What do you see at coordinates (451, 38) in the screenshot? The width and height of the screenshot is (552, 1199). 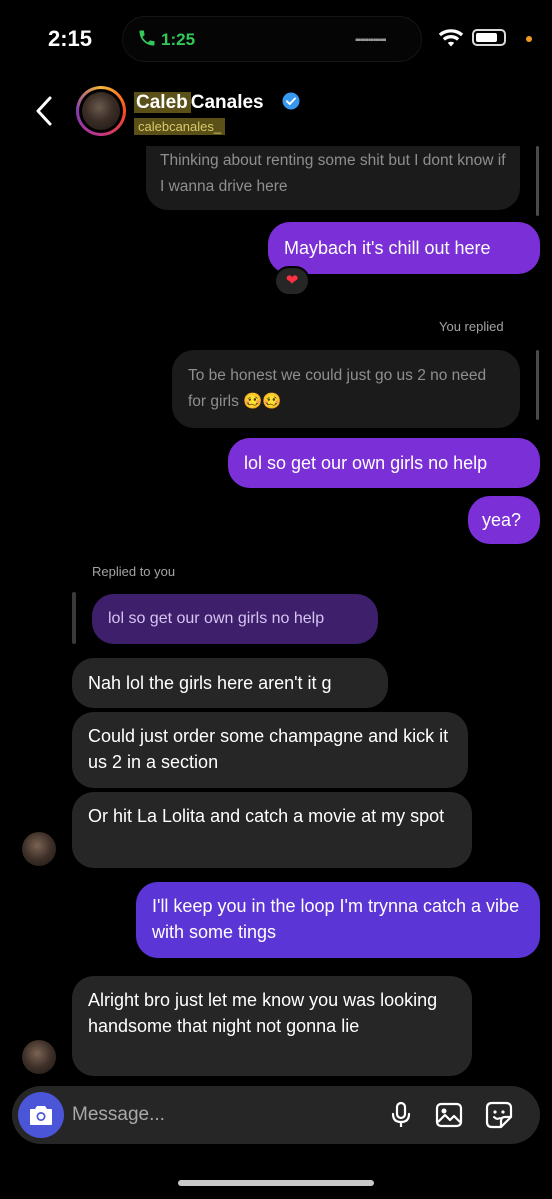 I see `wifi-icon` at bounding box center [451, 38].